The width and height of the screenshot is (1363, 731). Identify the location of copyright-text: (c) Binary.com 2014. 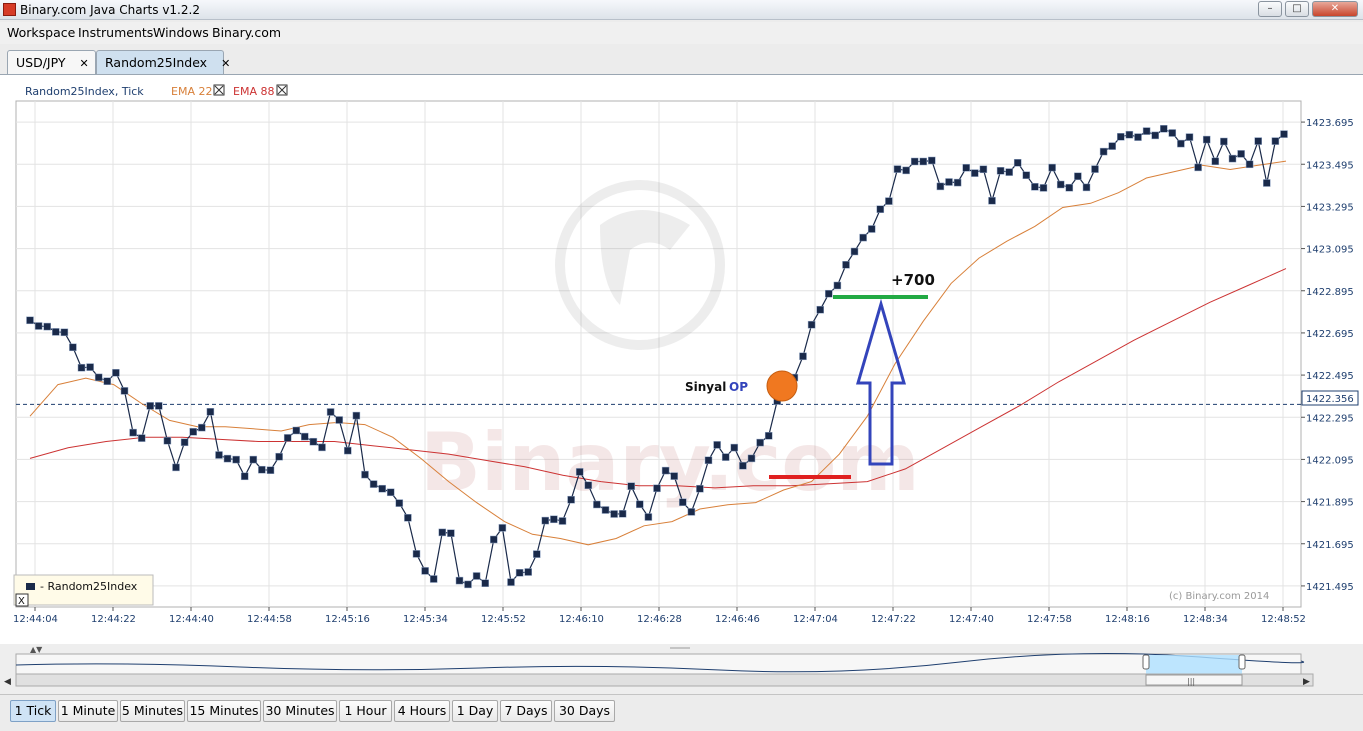
(1219, 596).